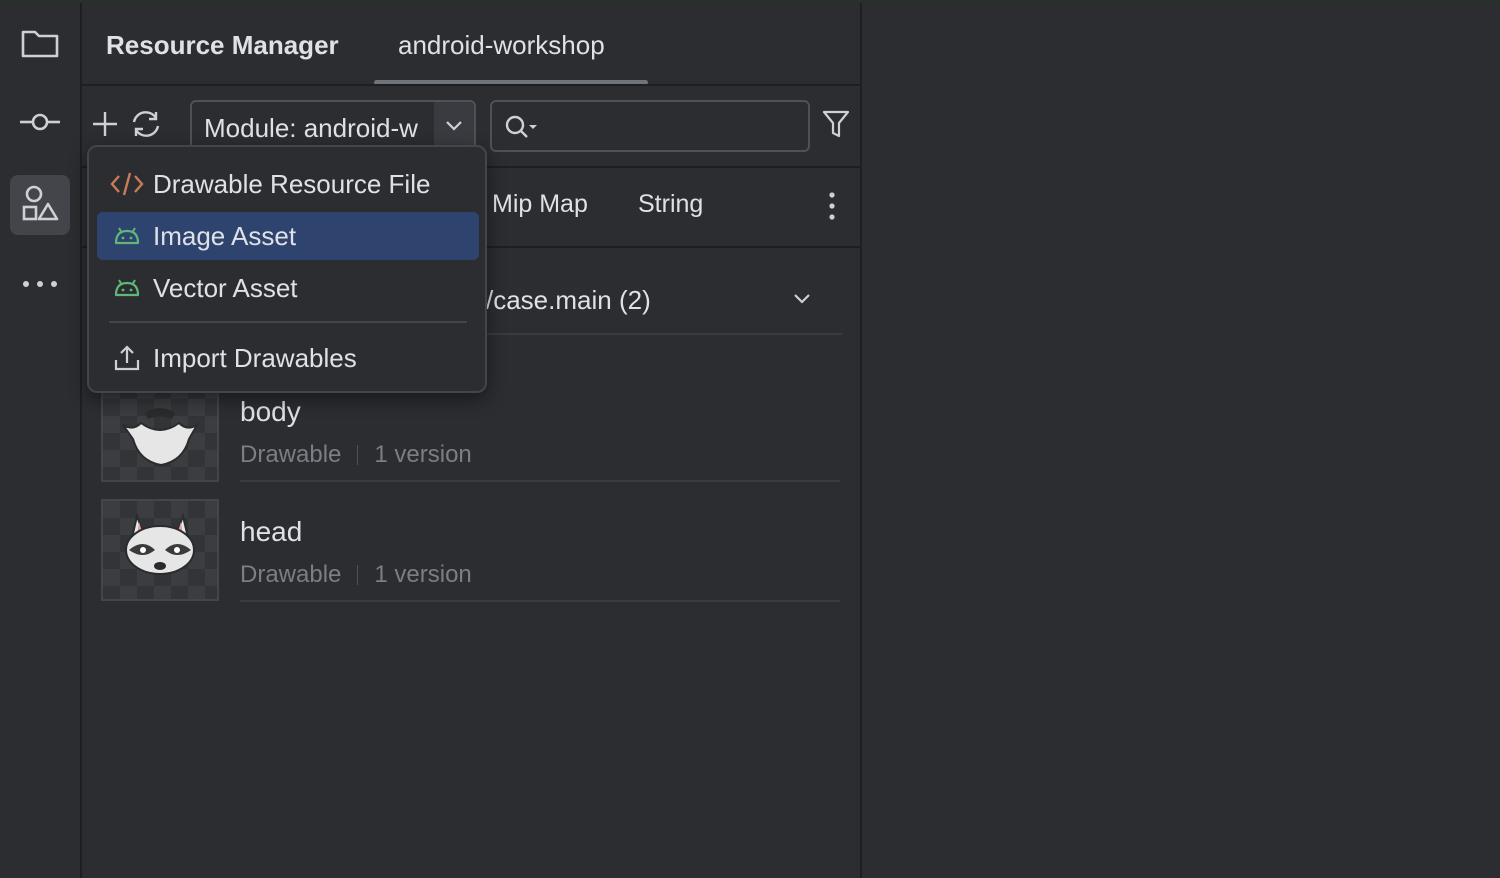 Image resolution: width=1500 pixels, height=878 pixels. What do you see at coordinates (127, 184) in the screenshot?
I see `code-file-icon` at bounding box center [127, 184].